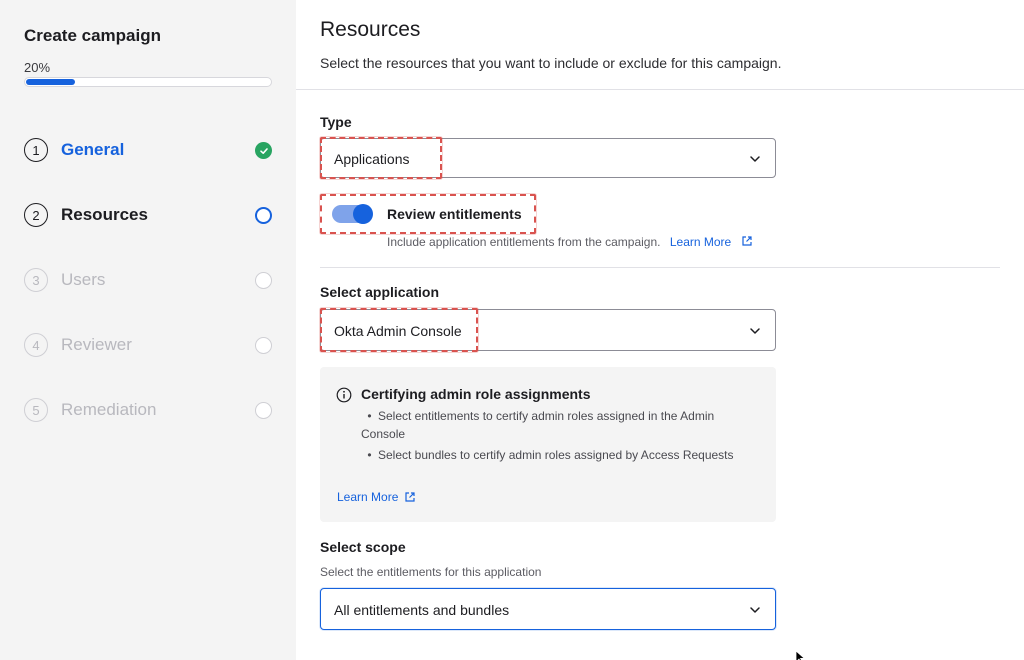 This screenshot has height=660, width=1024. Describe the element at coordinates (109, 409) in the screenshot. I see `step-label: Remediation` at that location.